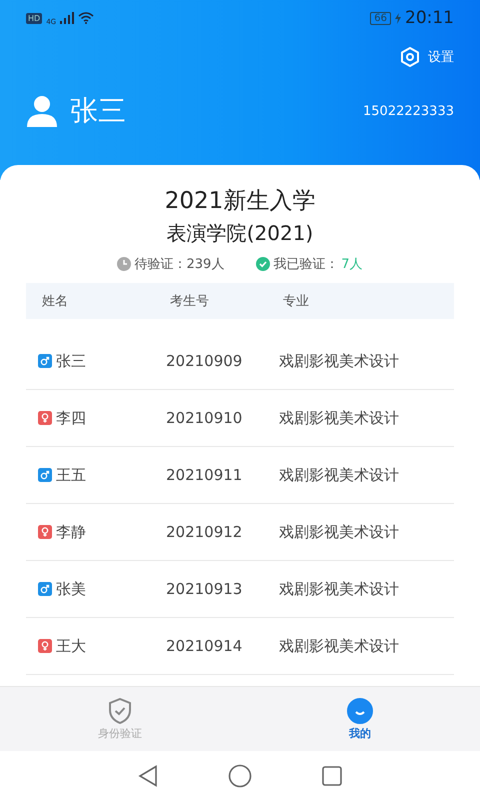 This screenshot has width=480, height=800. What do you see at coordinates (305, 264) in the screenshot?
I see `verified-label: 我已验证：` at bounding box center [305, 264].